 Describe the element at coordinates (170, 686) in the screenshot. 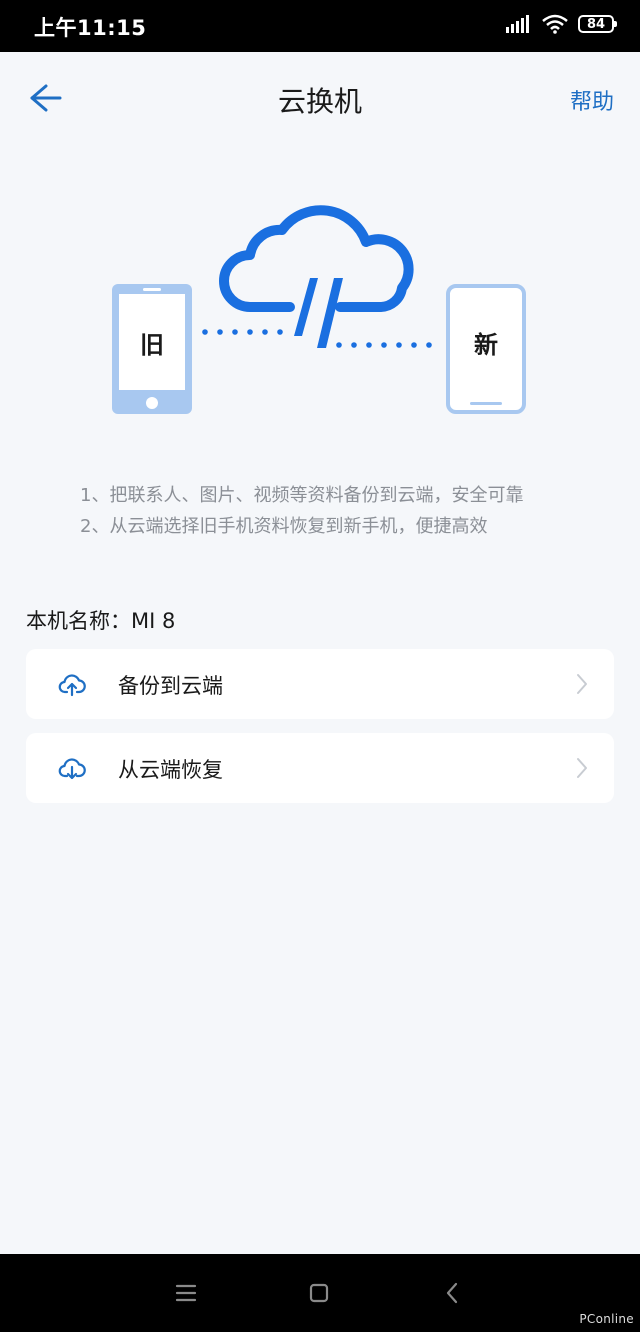

I see `backup-label: 备份到云端` at that location.